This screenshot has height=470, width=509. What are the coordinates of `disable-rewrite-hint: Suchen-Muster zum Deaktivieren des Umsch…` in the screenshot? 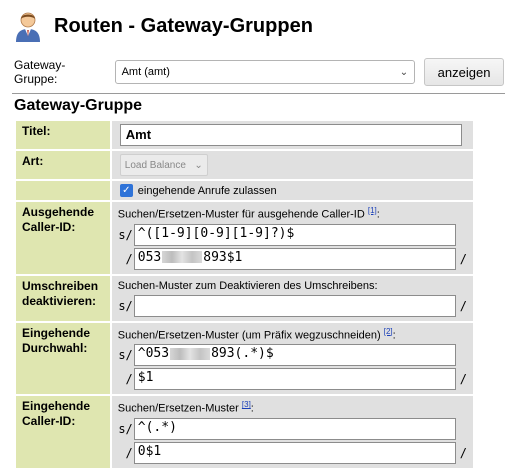 It's located at (247, 285).